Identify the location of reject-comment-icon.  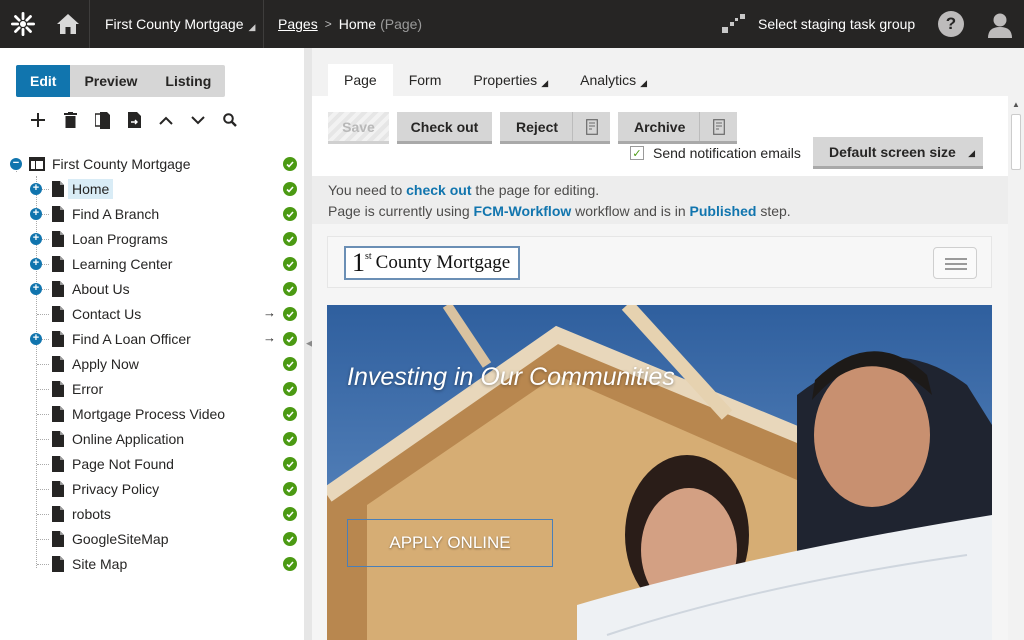
(591, 126).